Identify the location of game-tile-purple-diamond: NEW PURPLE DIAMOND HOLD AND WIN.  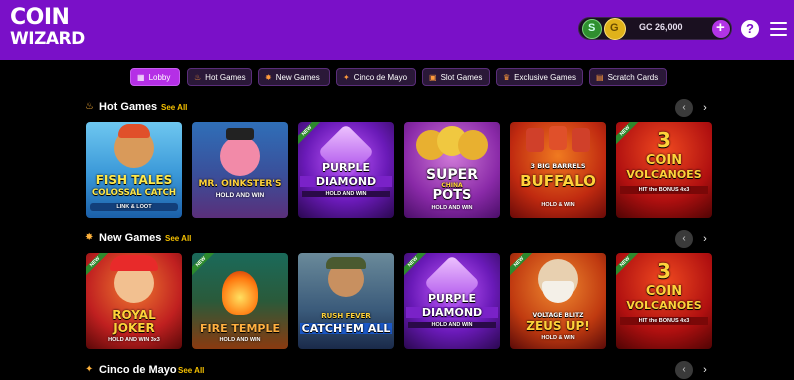
(346, 170).